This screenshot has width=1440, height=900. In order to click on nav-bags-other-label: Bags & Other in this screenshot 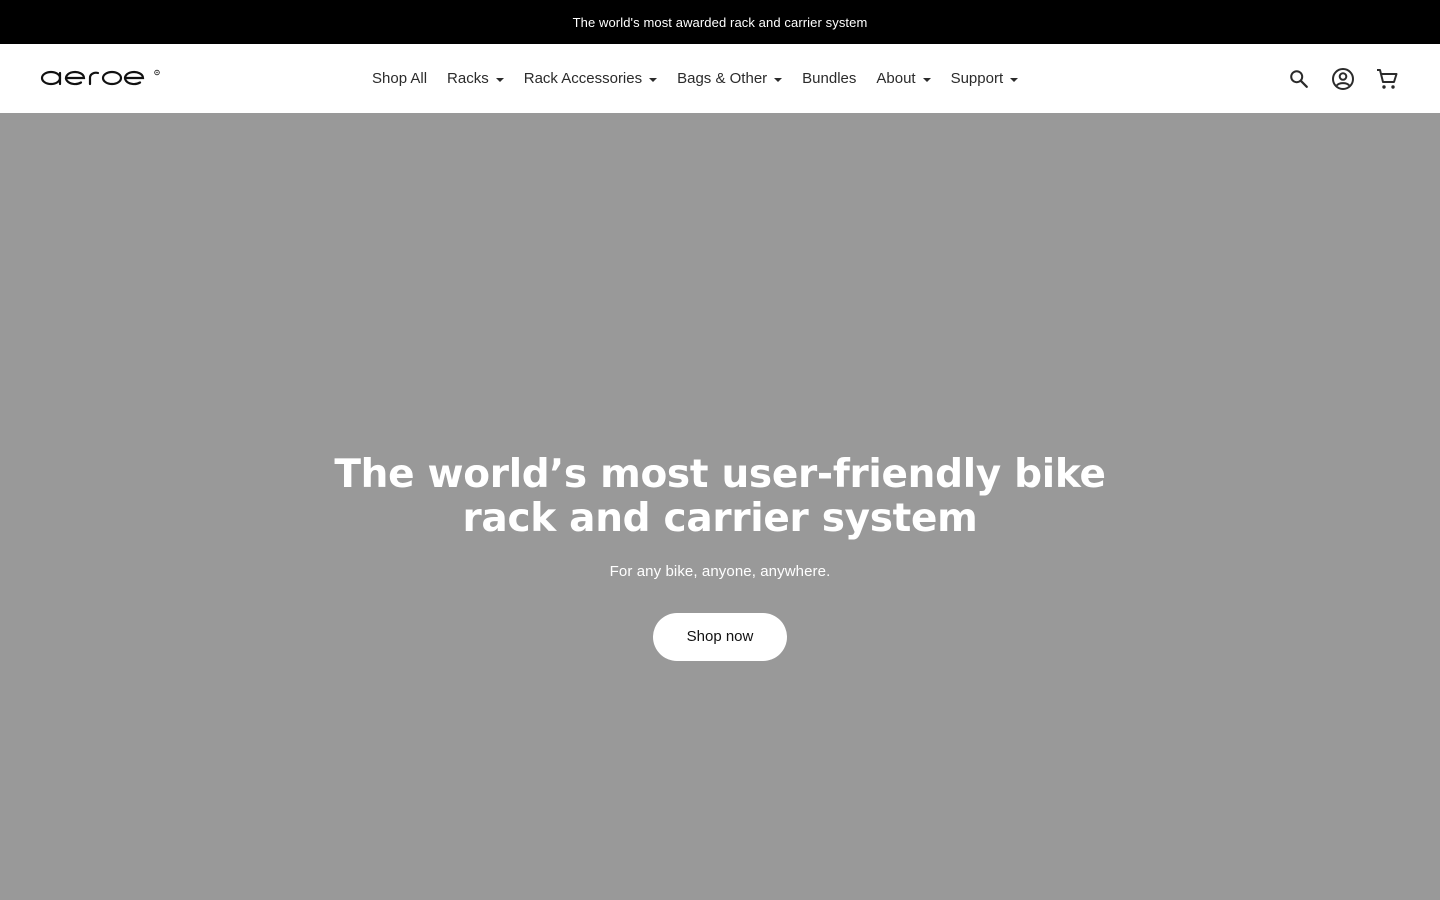, I will do `click(722, 78)`.